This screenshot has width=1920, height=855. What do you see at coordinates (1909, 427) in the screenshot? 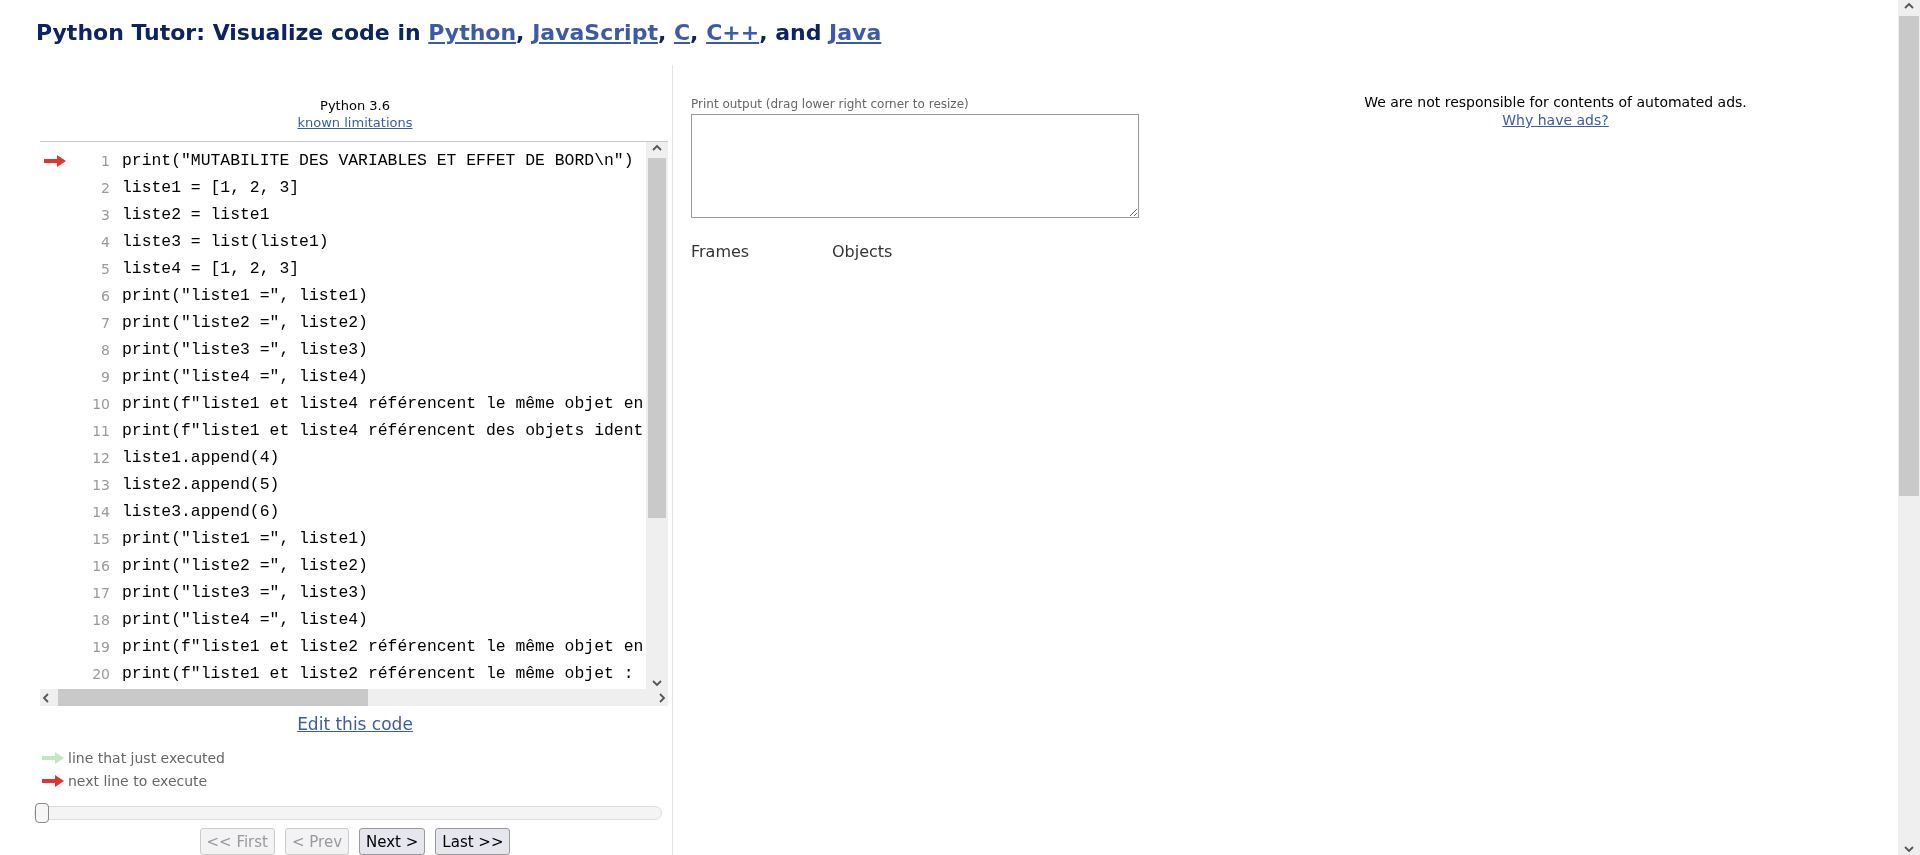
I see `page-scrollbar` at bounding box center [1909, 427].